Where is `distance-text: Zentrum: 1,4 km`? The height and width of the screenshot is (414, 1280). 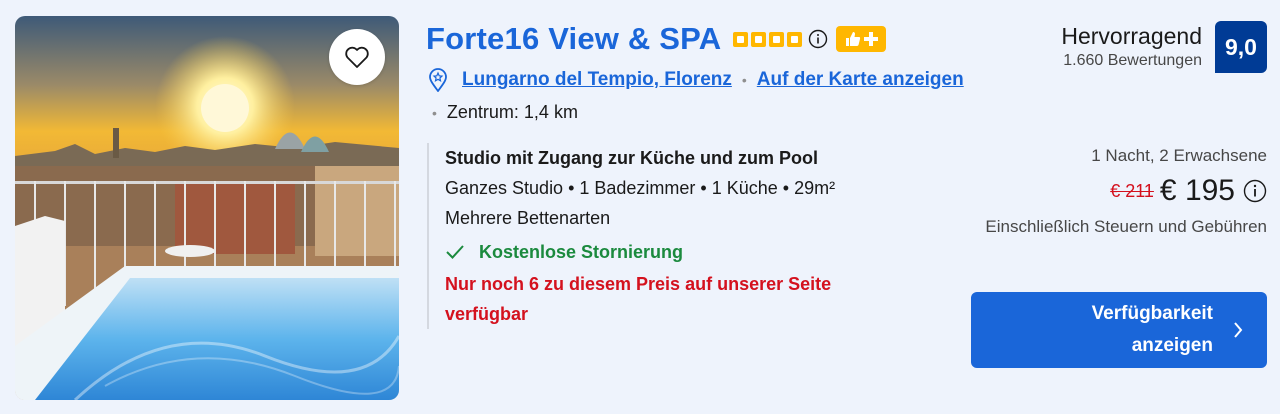
distance-text: Zentrum: 1,4 km is located at coordinates (512, 112).